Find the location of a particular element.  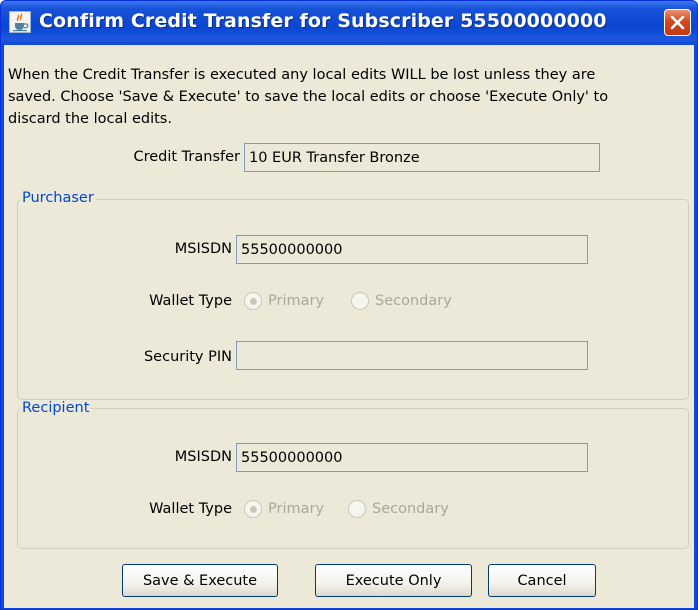

recipient-wallet-primary-radio: Primary is located at coordinates (284, 509).